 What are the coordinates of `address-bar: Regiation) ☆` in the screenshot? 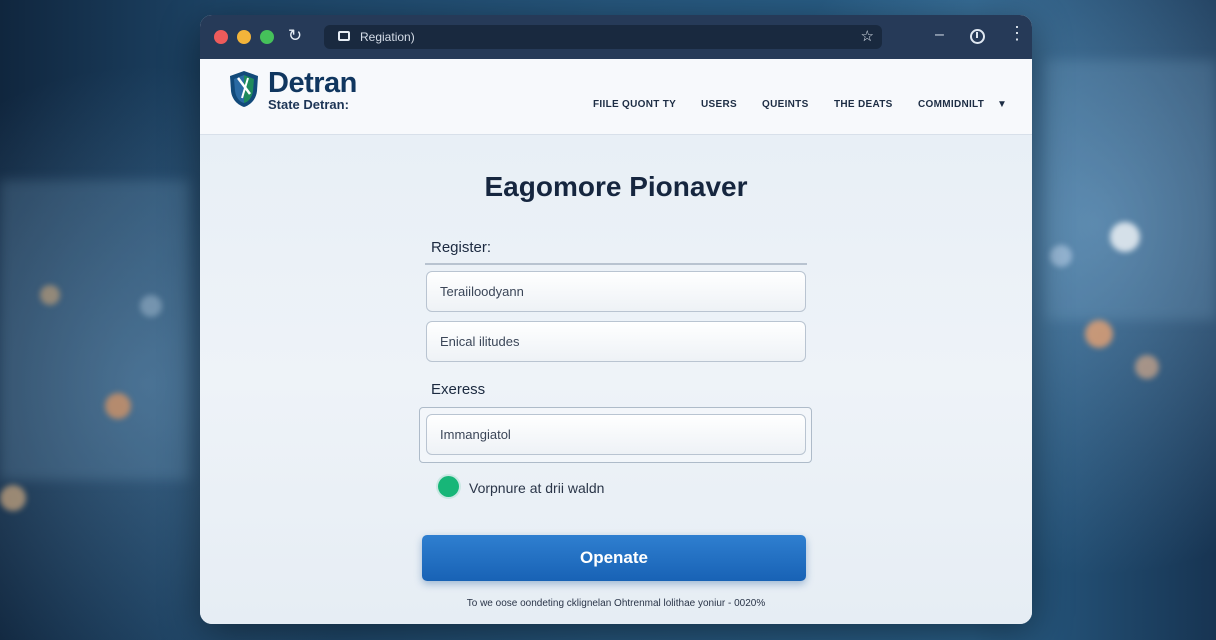 It's located at (603, 37).